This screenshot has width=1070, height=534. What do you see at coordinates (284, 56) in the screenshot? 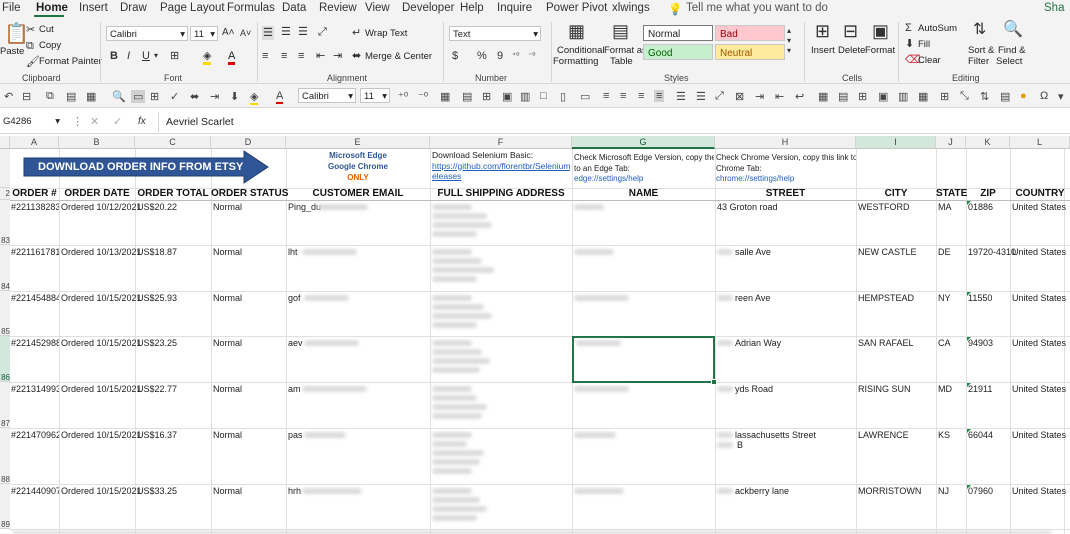
I see `align-center-icon: ≡` at bounding box center [284, 56].